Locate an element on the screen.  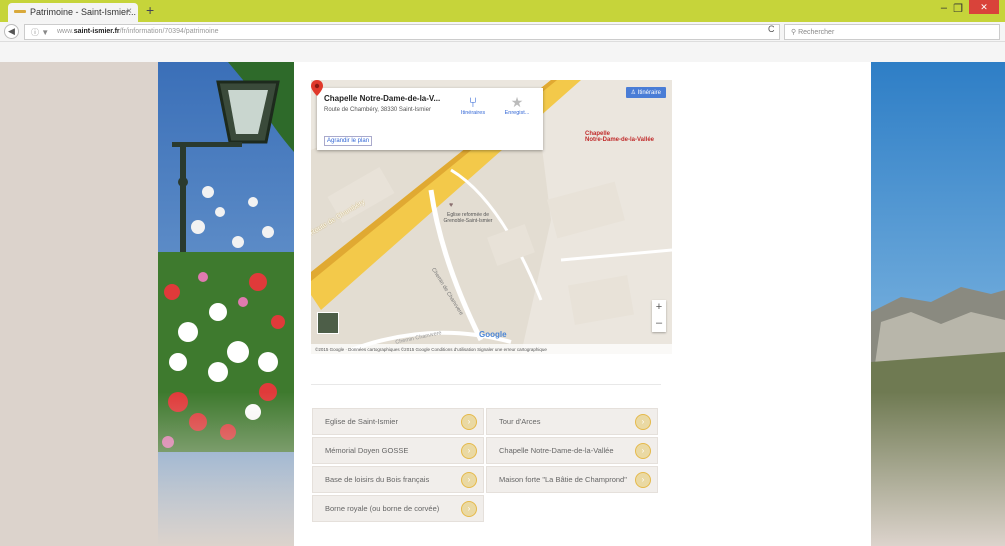
minimize-button: – is located at coordinates (944, 8).